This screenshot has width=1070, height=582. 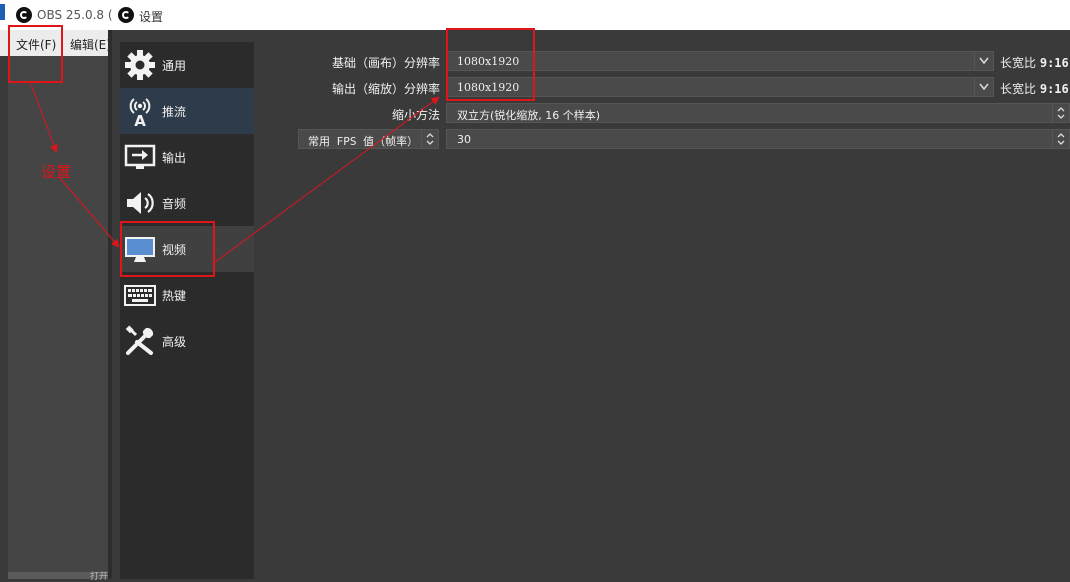 I want to click on annotation-arrows, so click(x=235, y=173).